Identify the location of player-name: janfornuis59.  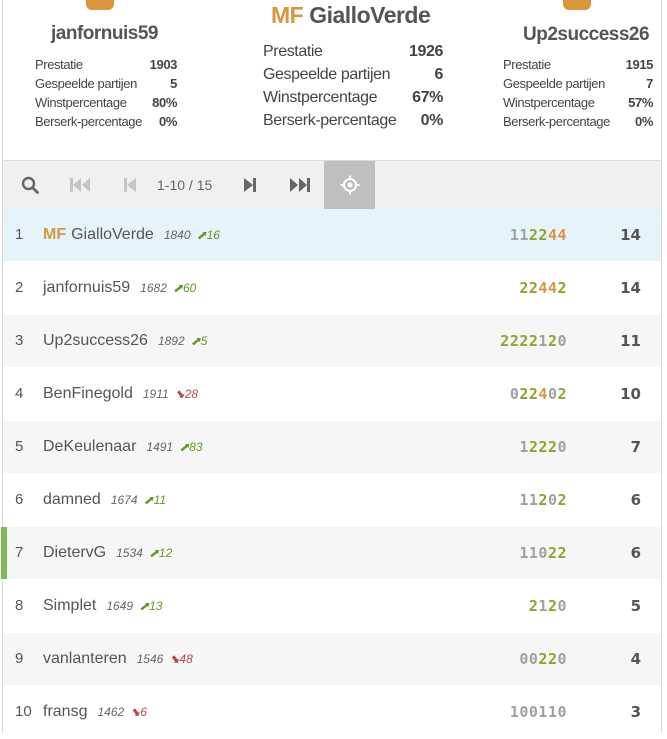
(86, 287).